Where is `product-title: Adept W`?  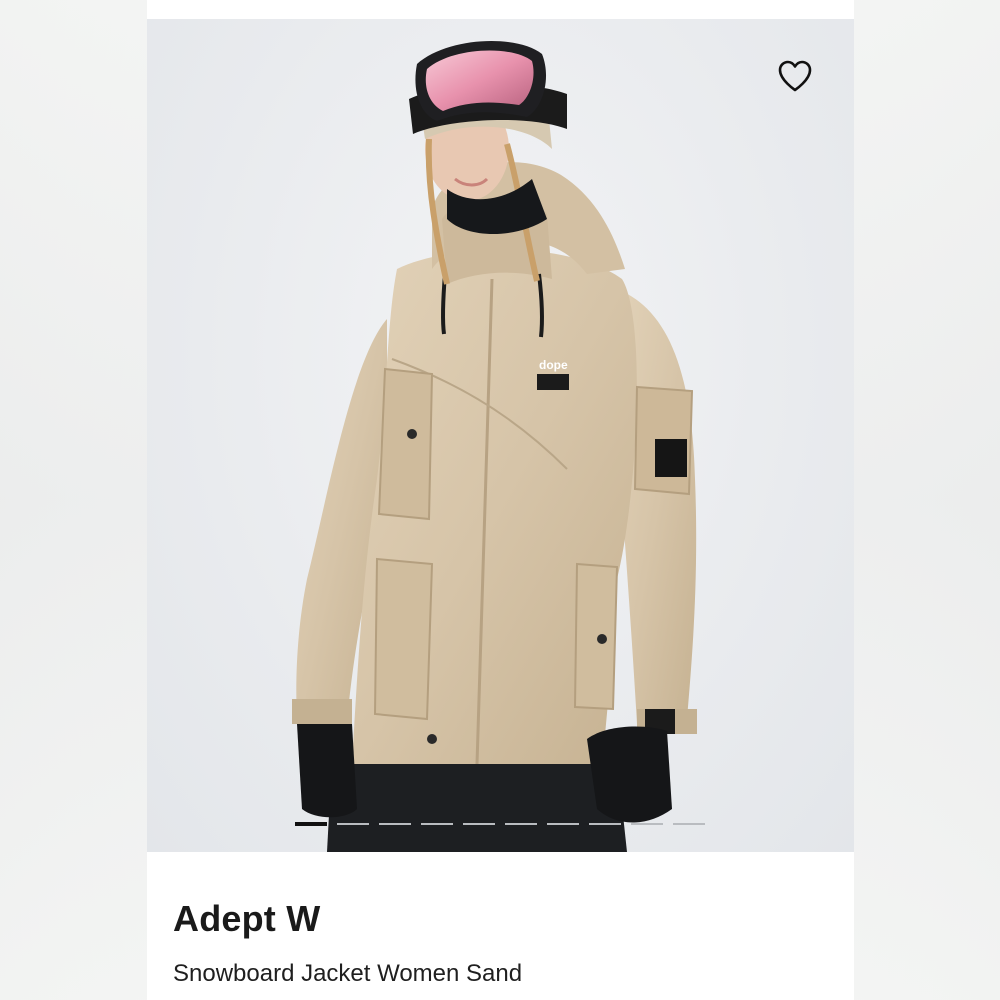 product-title: Adept W is located at coordinates (246, 919).